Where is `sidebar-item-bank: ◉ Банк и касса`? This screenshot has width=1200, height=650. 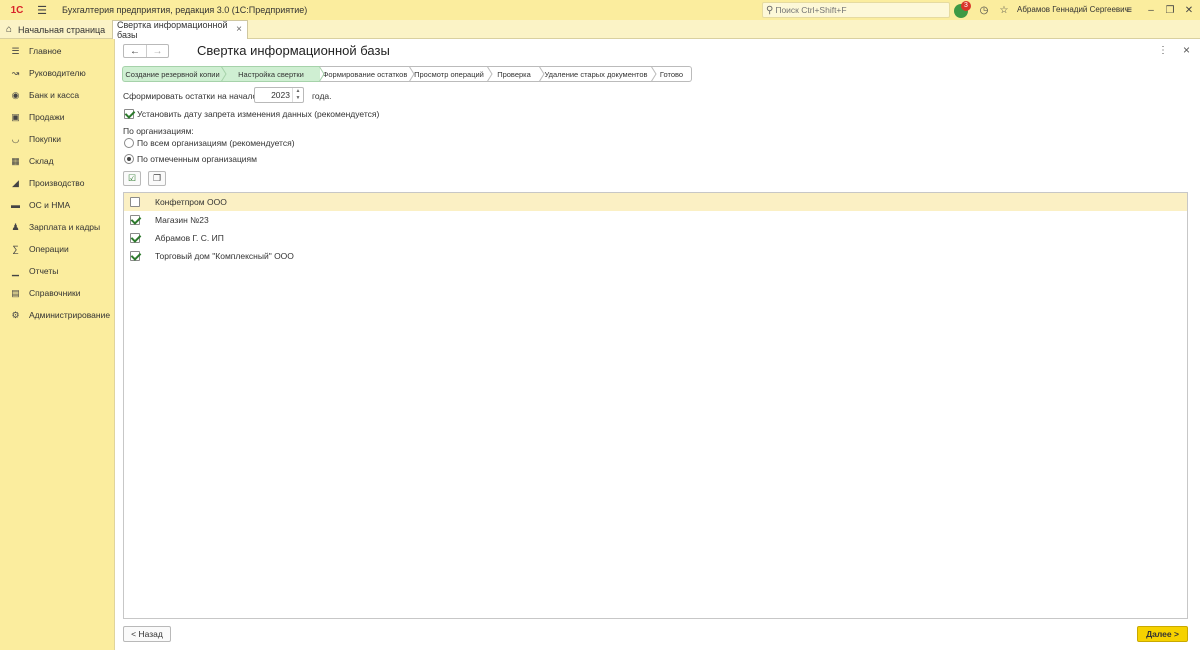
sidebar-item-bank: ◉ Банк и касса is located at coordinates (57, 95).